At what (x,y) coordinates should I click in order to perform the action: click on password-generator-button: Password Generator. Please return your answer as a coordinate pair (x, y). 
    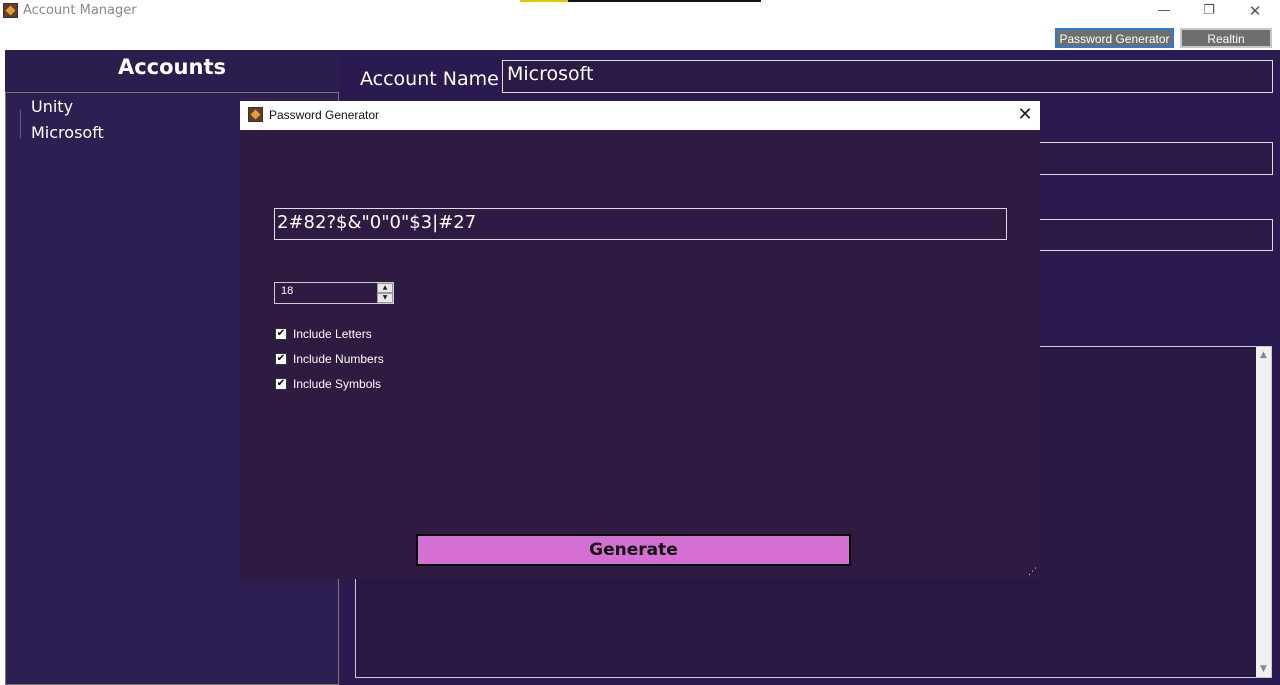
    Looking at the image, I should click on (1114, 38).